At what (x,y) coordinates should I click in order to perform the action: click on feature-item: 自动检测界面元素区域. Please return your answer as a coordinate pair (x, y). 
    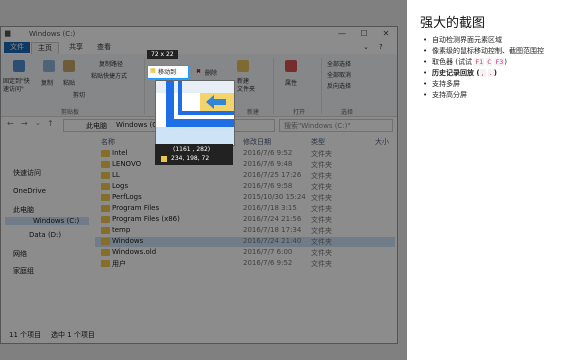
    Looking at the image, I should click on (499, 40).